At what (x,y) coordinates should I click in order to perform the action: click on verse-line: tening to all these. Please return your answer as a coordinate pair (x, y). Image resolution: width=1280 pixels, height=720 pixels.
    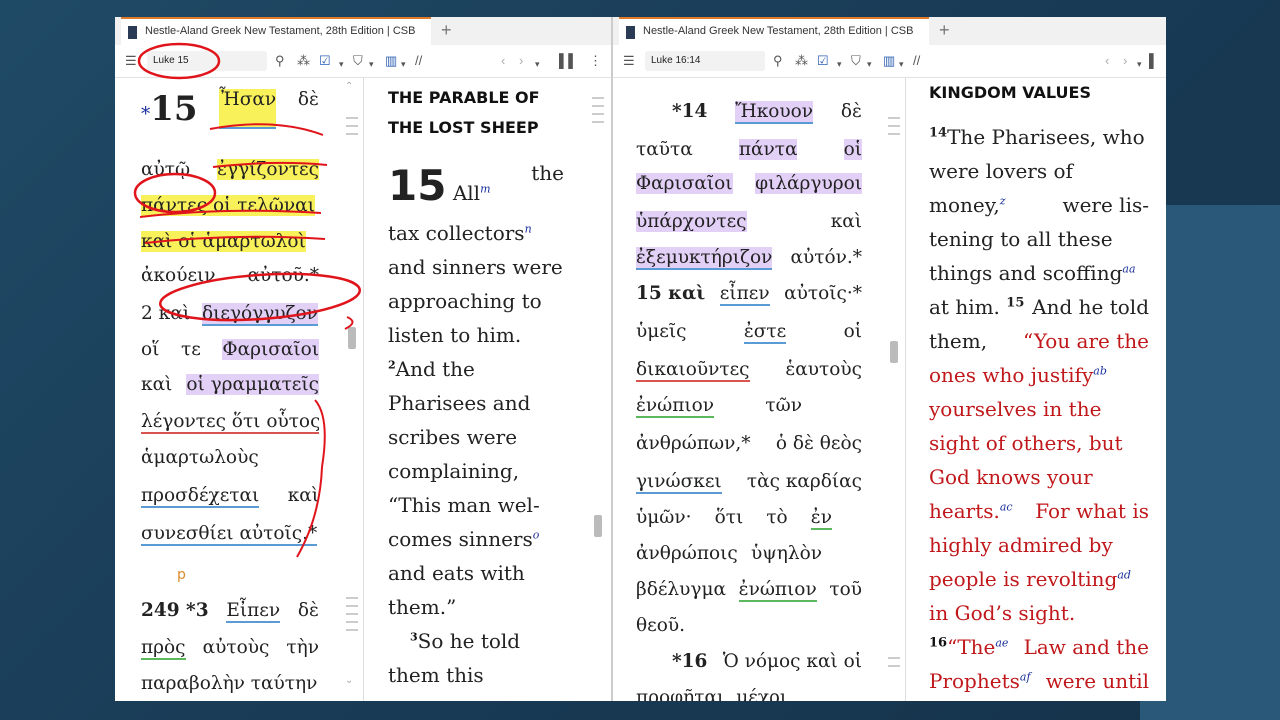
    Looking at the image, I should click on (1021, 239).